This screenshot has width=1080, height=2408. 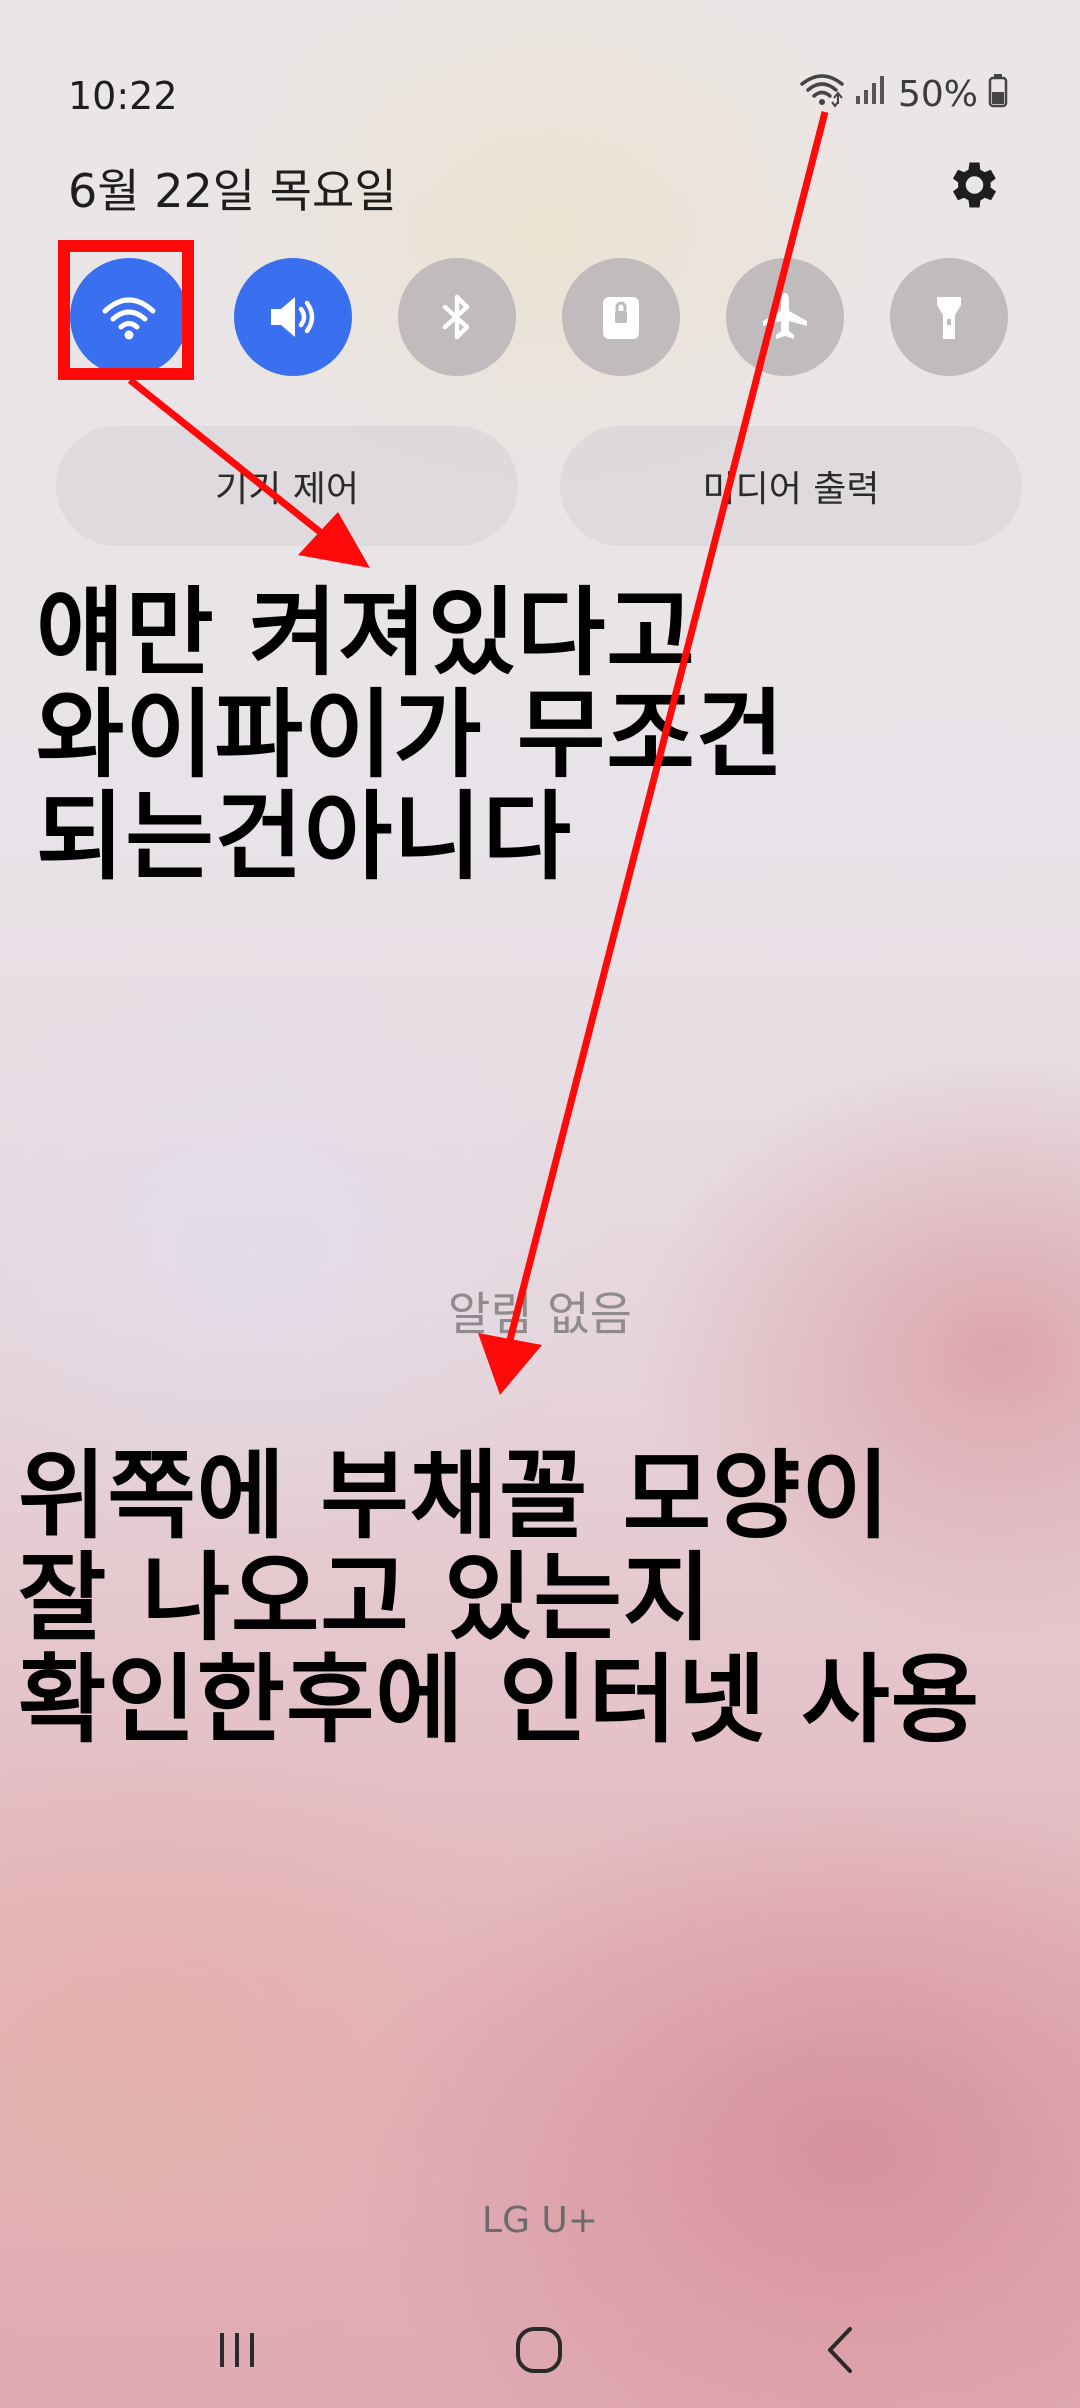 I want to click on gear-icon, so click(x=972, y=185).